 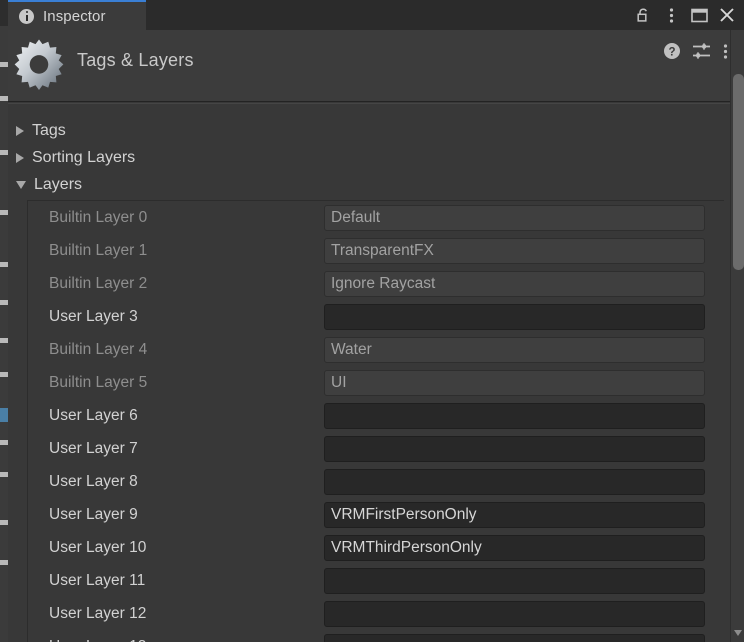 I want to click on window-controls, so click(x=685, y=15).